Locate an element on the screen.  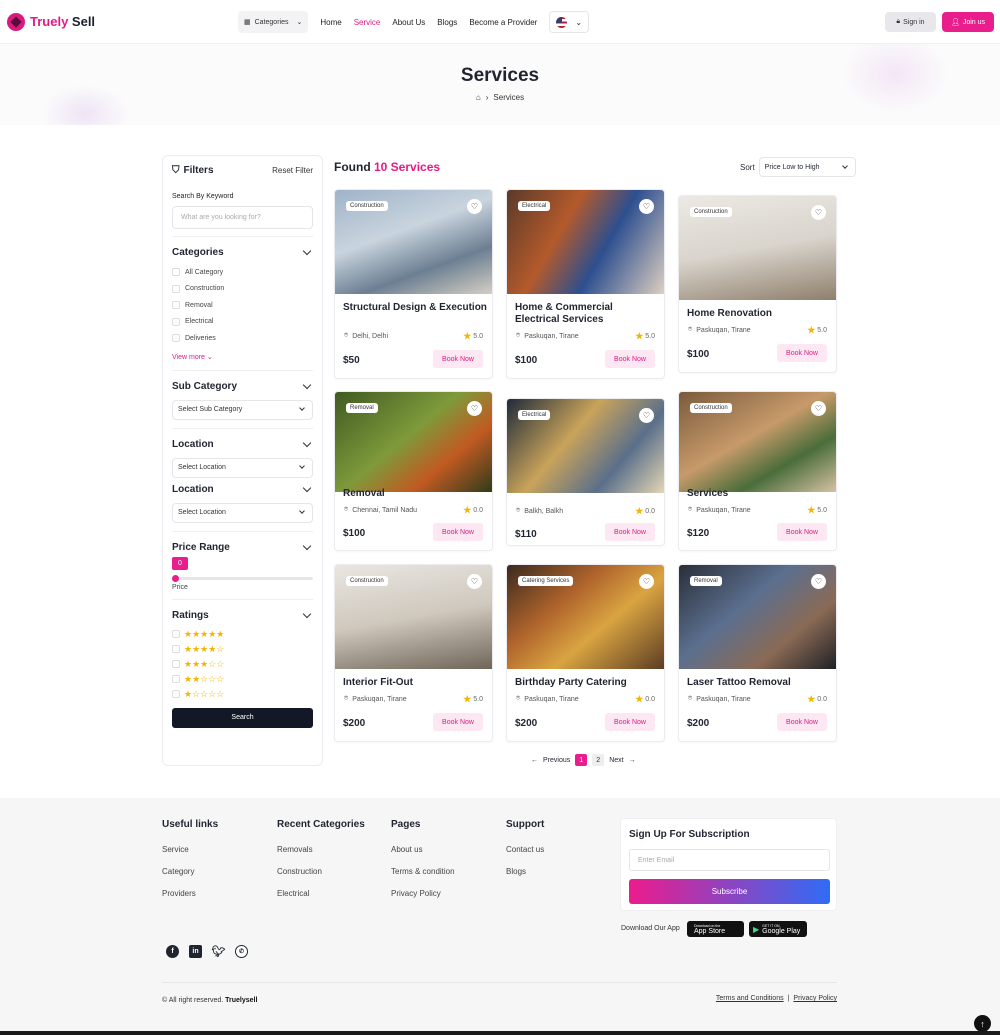
categories-dropdown: ▦ Categories ⌄ is located at coordinates (273, 22).